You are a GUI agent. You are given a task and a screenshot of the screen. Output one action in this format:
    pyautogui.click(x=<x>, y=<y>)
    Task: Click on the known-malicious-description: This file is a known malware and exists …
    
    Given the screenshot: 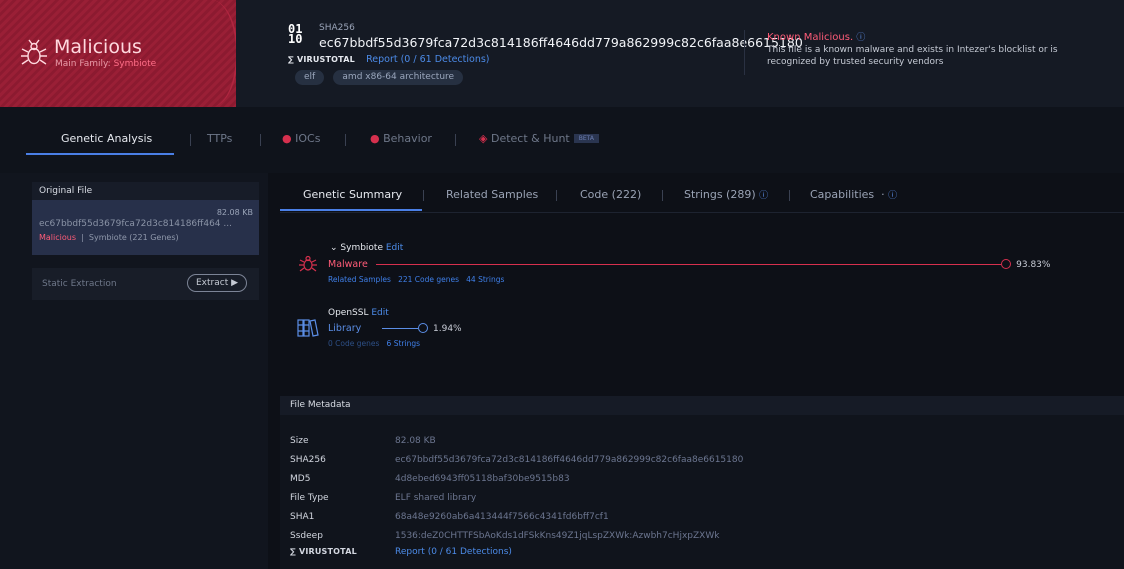 What is the action you would take?
    pyautogui.click(x=912, y=56)
    